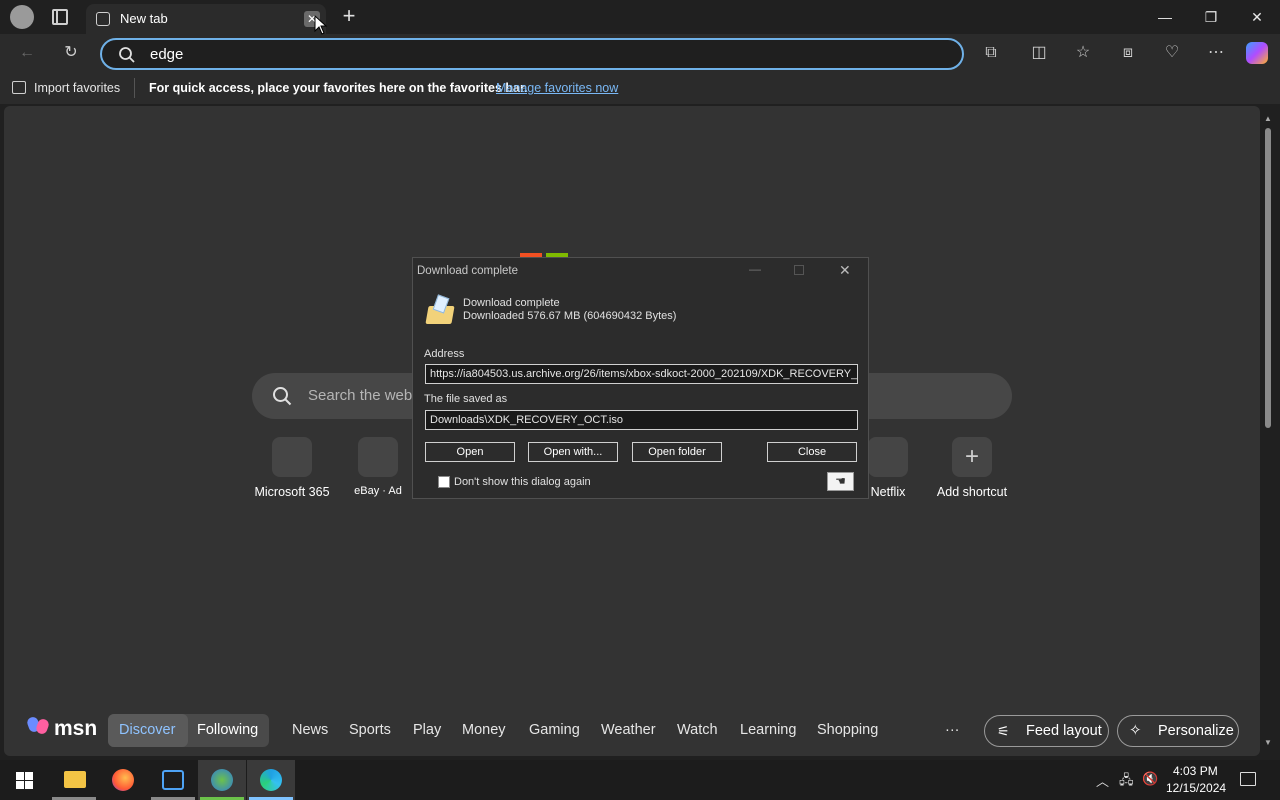 This screenshot has width=1280, height=800. Describe the element at coordinates (640, 780) in the screenshot. I see `taskbar: ︿ 🖧 🔇 4:03 PM 12/15/2024` at that location.